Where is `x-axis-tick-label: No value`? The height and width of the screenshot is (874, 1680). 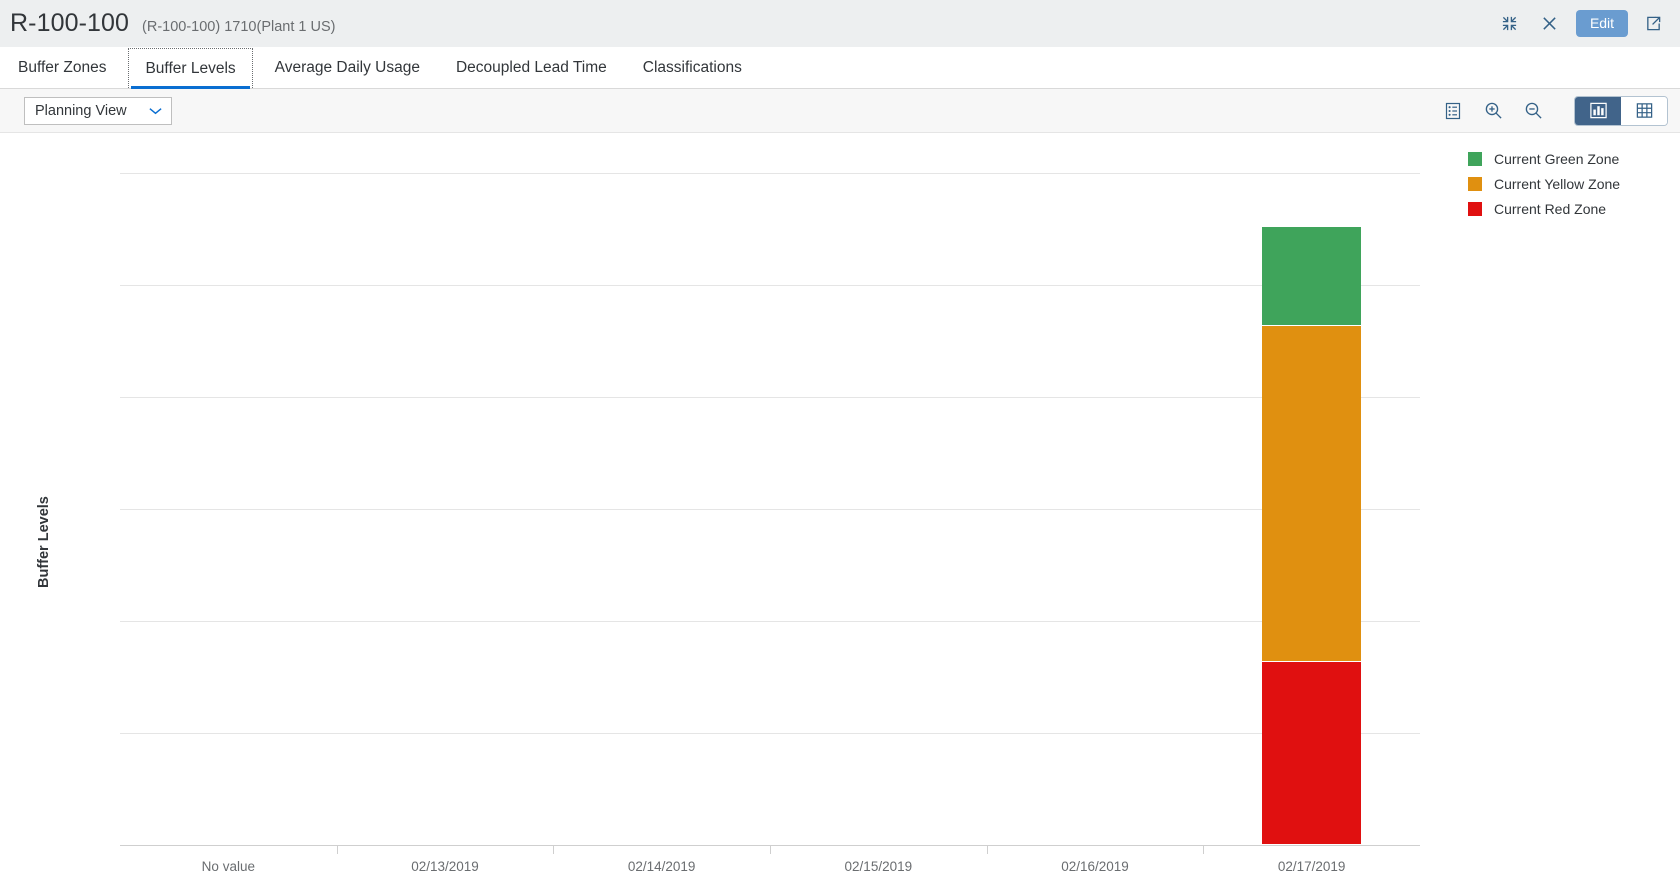
x-axis-tick-label: No value is located at coordinates (228, 866).